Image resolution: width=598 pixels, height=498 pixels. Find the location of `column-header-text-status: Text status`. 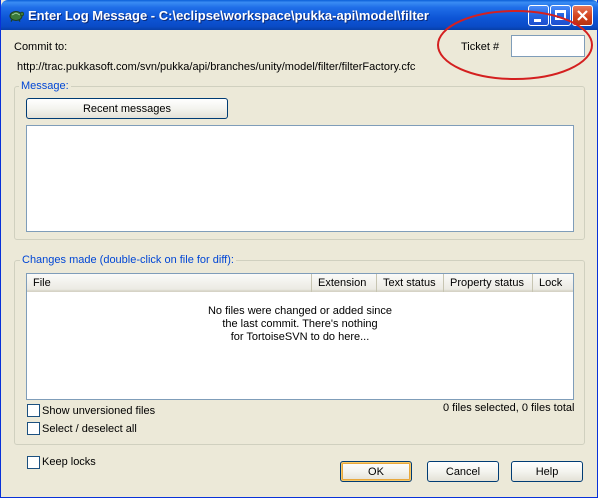

column-header-text-status: Text status is located at coordinates (410, 283).